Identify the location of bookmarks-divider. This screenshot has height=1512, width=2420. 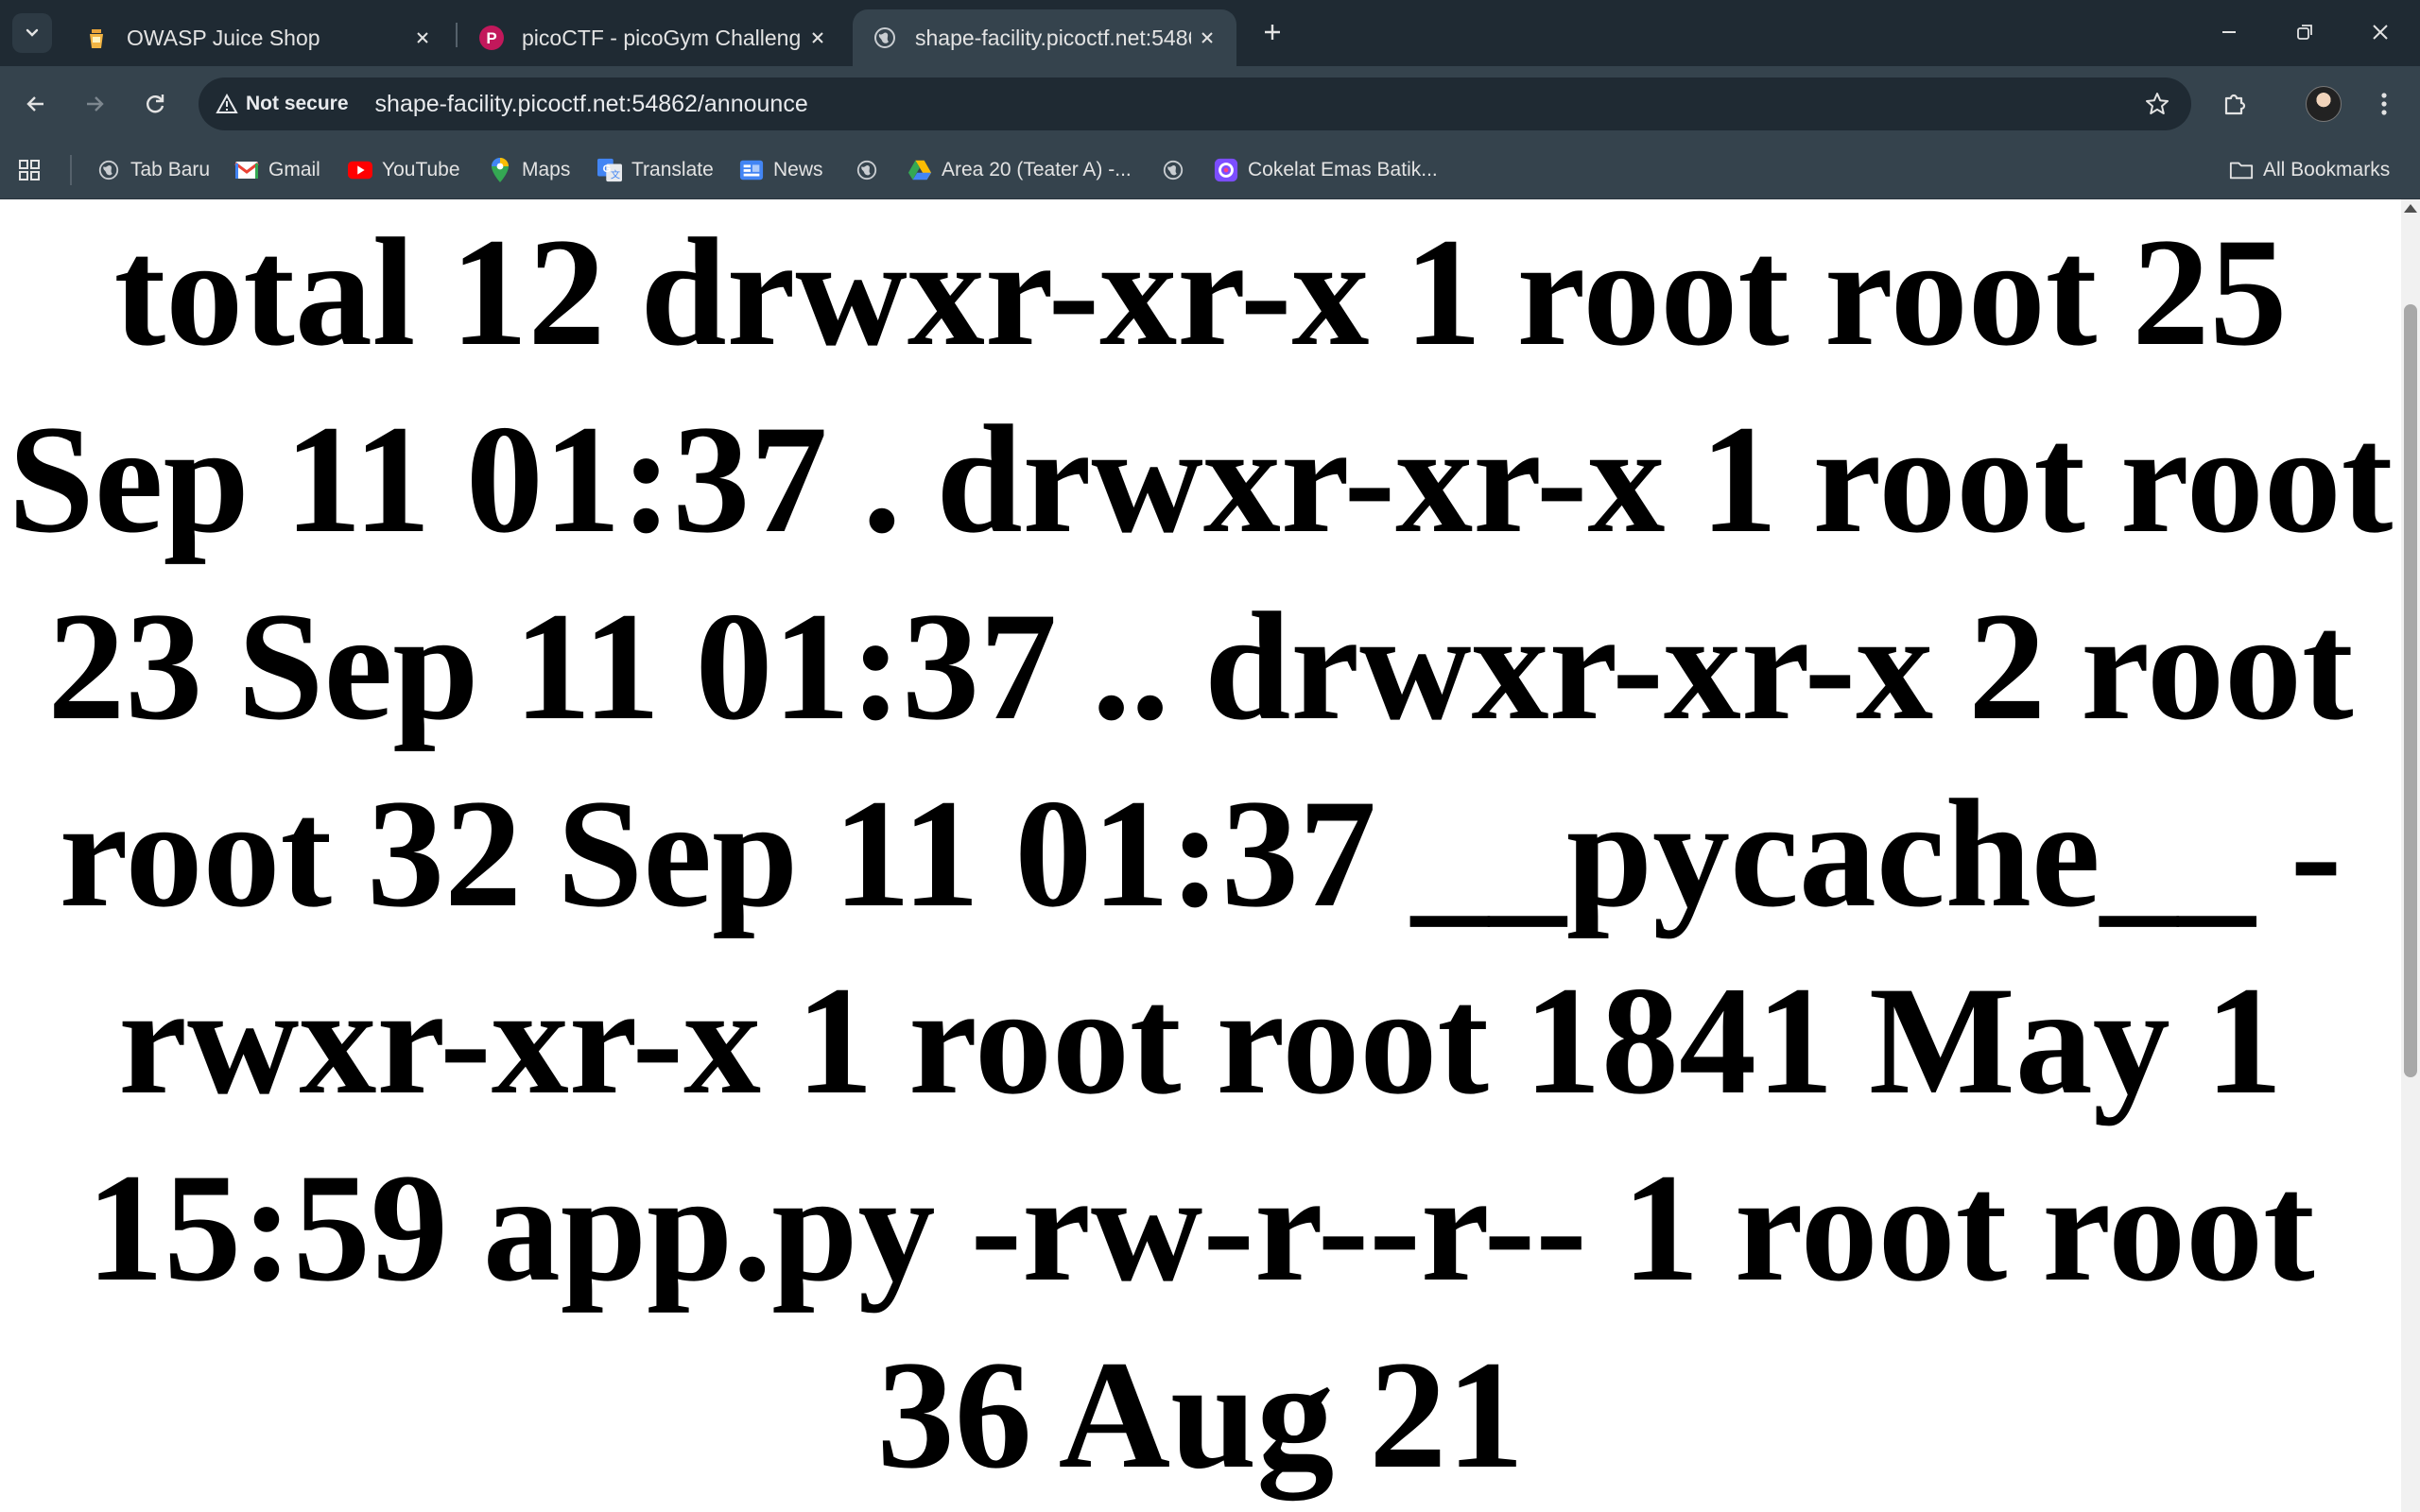
(71, 170).